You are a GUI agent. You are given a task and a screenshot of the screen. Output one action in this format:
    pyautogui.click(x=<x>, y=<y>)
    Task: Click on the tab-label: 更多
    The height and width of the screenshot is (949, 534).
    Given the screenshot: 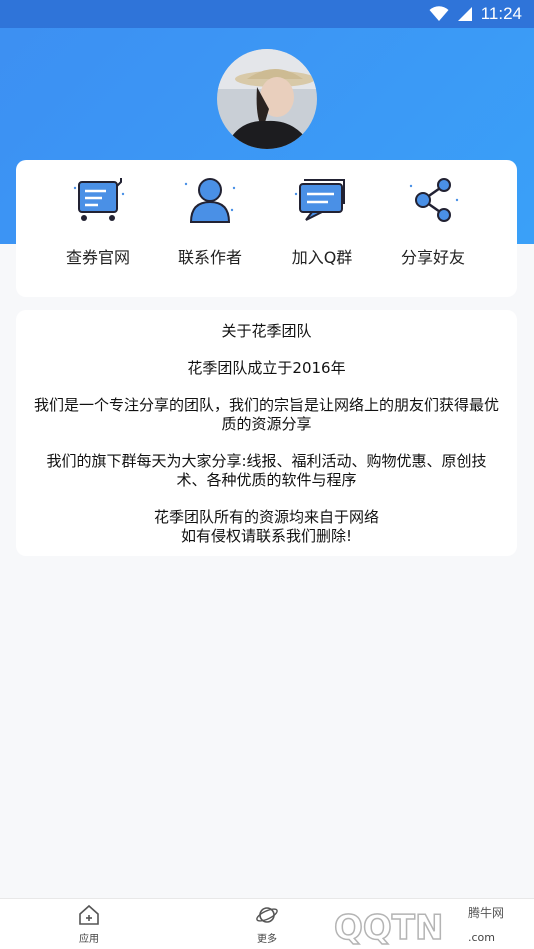 What is the action you would take?
    pyautogui.click(x=267, y=939)
    